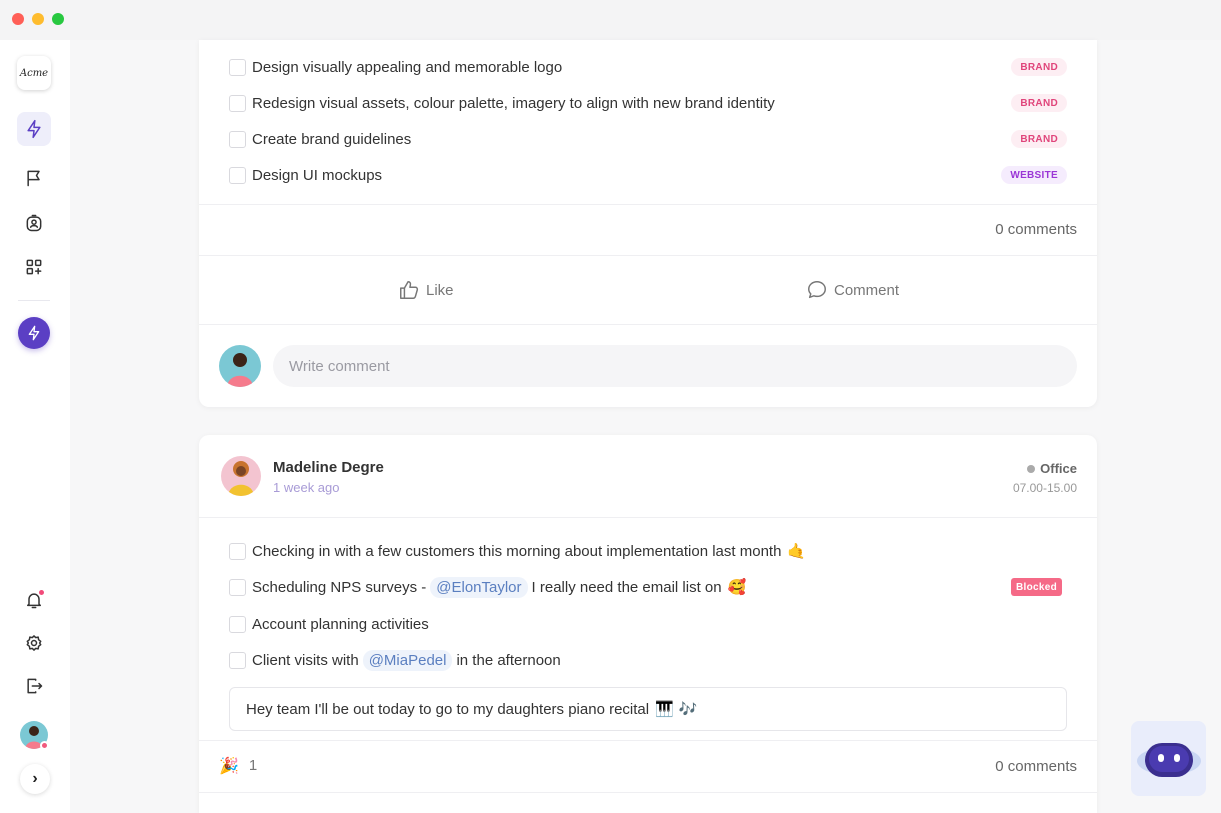 Image resolution: width=1221 pixels, height=813 pixels. I want to click on window-titlebar, so click(610, 20).